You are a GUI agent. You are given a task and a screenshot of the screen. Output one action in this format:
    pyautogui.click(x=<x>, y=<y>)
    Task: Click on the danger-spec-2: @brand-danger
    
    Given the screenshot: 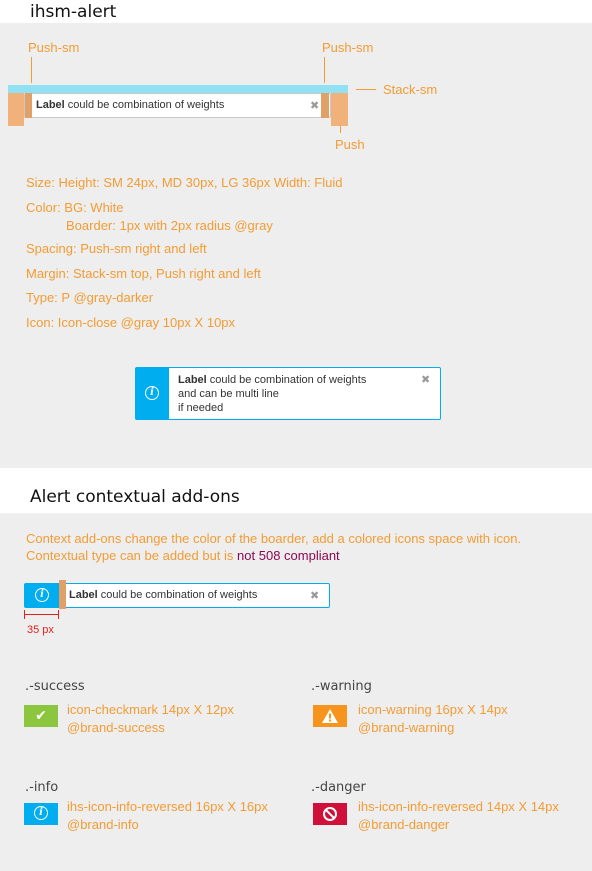 What is the action you would take?
    pyautogui.click(x=404, y=824)
    